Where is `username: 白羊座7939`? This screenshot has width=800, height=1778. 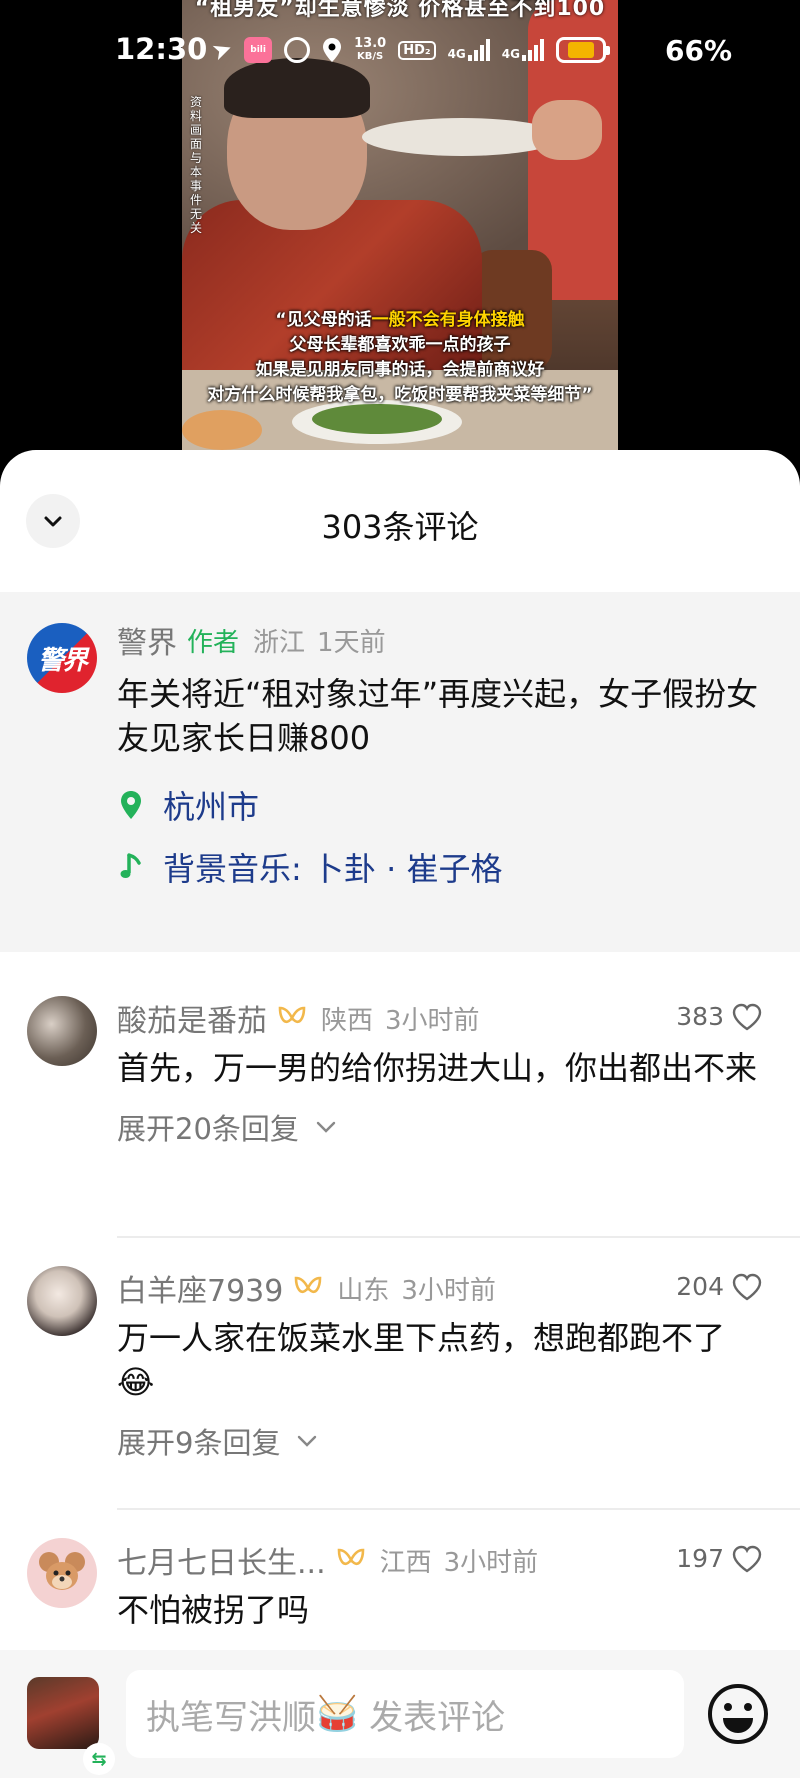
username: 白羊座7939 is located at coordinates (200, 1288).